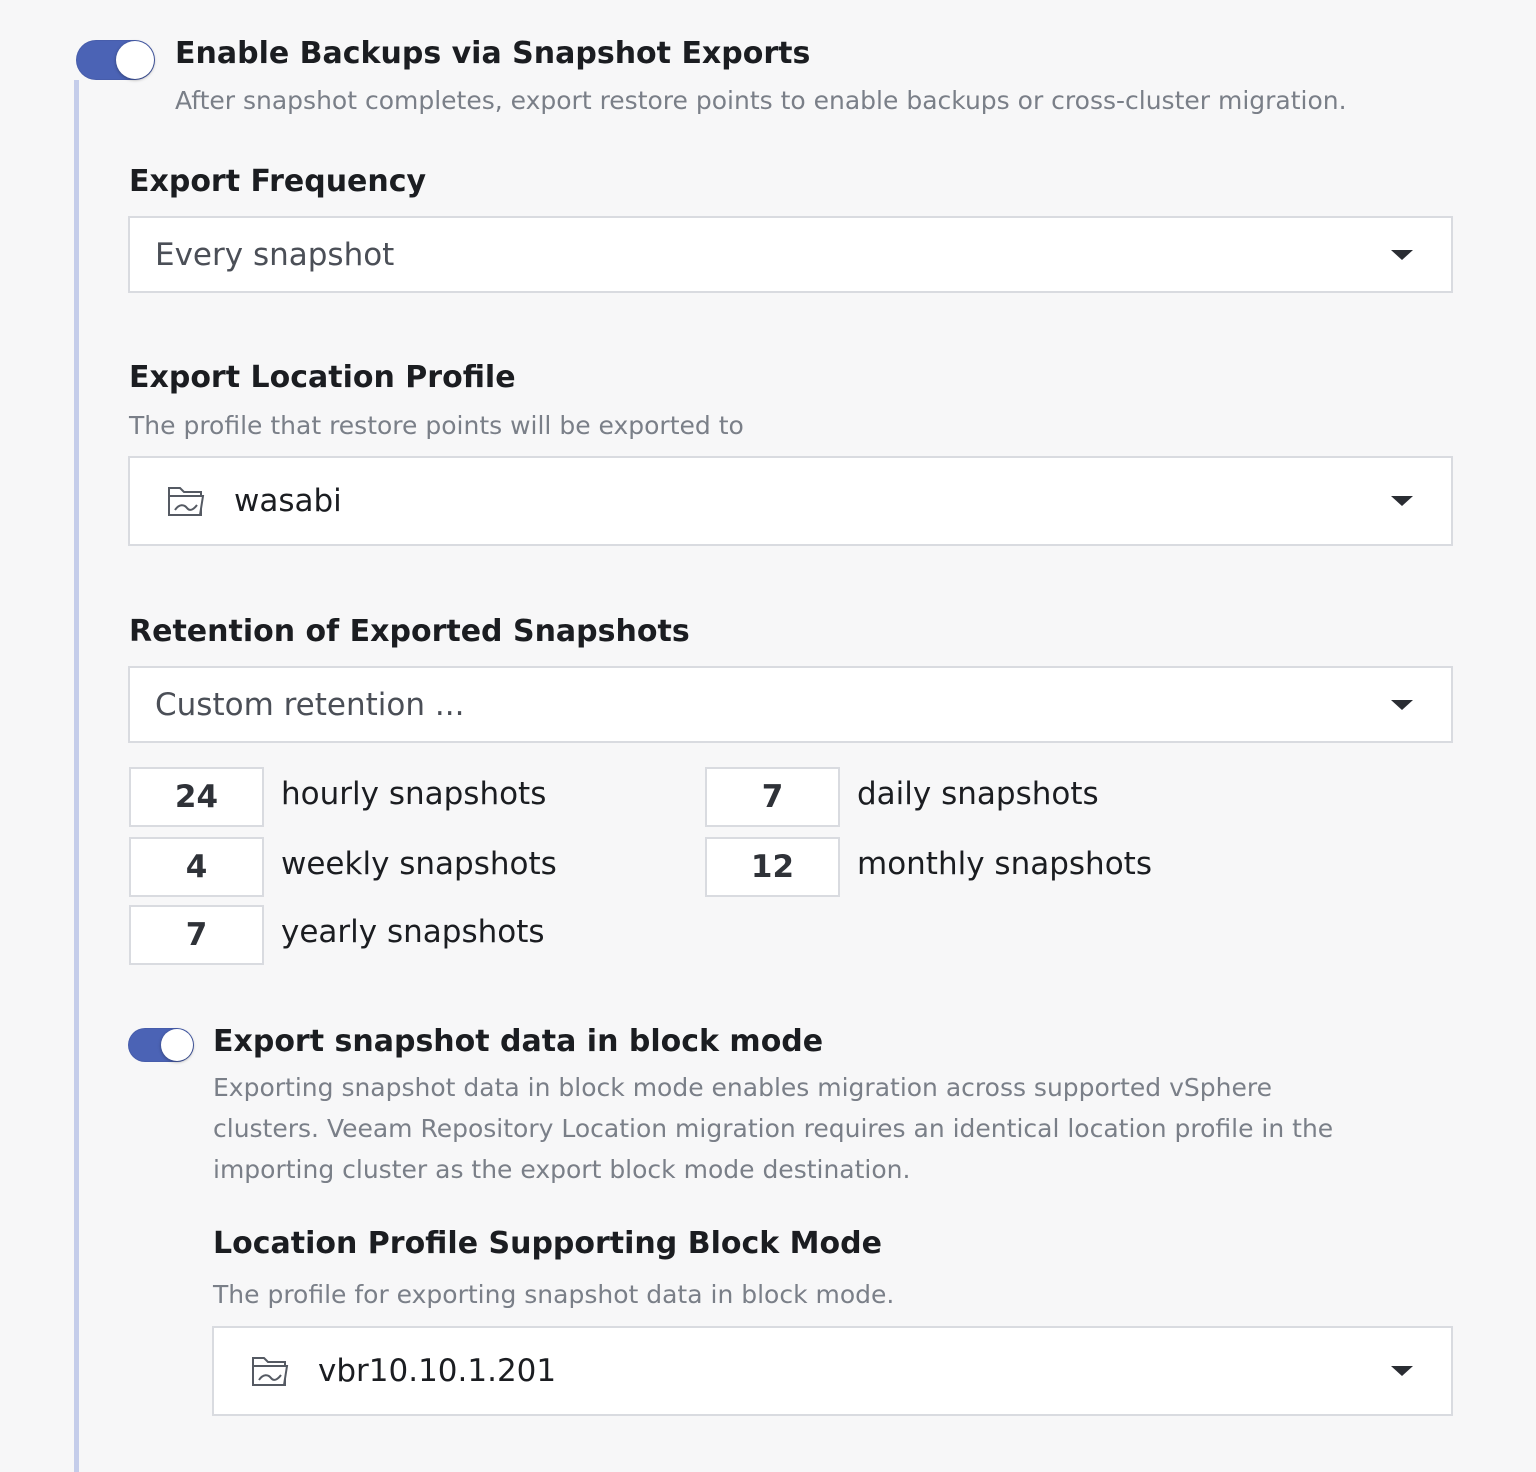 The image size is (1536, 1472). Describe the element at coordinates (288, 501) in the screenshot. I see `export-location-value: wasabi` at that location.